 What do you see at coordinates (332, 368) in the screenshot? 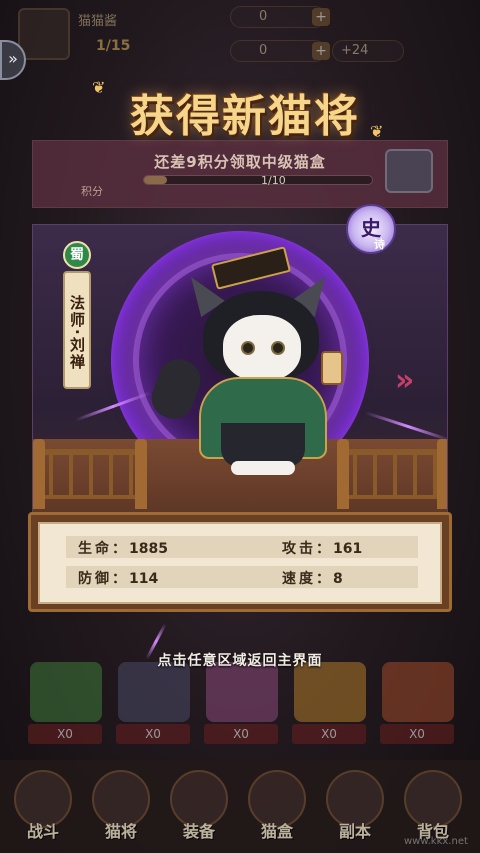
I see `charm-icon` at bounding box center [332, 368].